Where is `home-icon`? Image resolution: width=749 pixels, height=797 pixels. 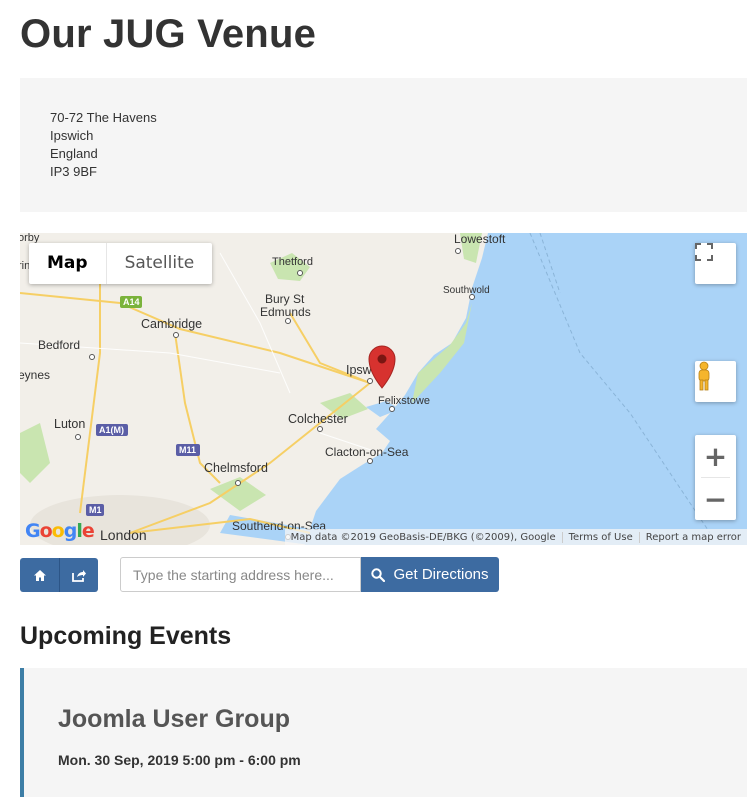 home-icon is located at coordinates (39, 575).